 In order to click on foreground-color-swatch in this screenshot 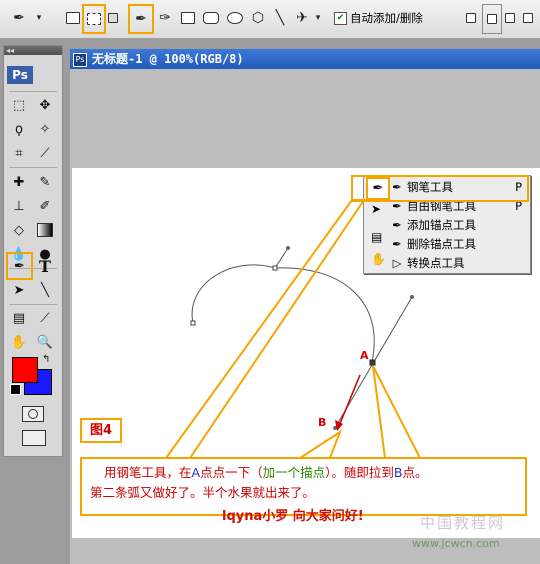, I will do `click(25, 370)`.